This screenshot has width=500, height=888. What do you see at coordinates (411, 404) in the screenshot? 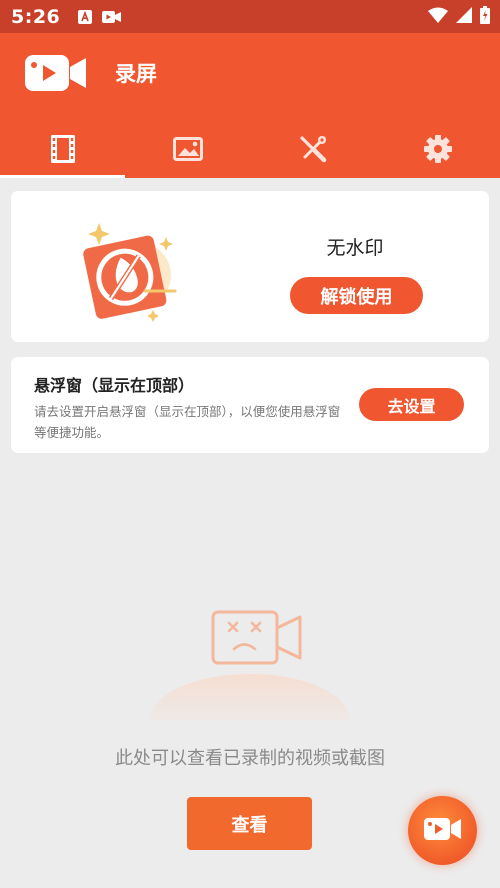
I see `go-settings-button: 去设置` at bounding box center [411, 404].